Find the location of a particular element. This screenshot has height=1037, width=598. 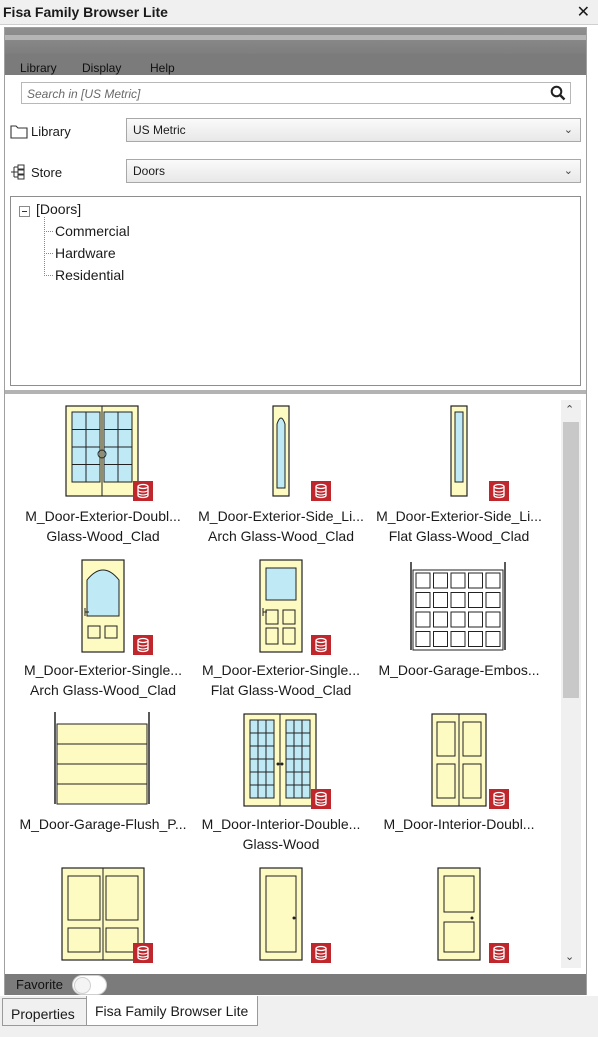

folder-icon is located at coordinates (19, 132).